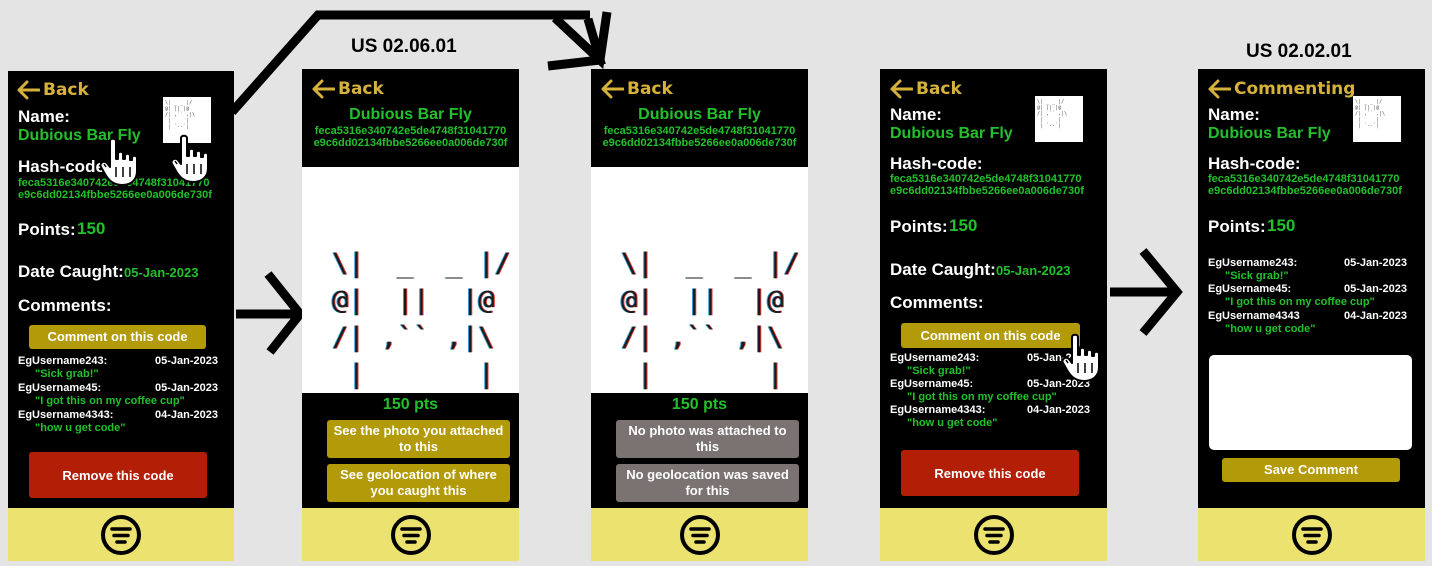 This screenshot has width=1432, height=566. Describe the element at coordinates (118, 368) in the screenshot. I see `comment-item: EgUsername243: 05-Jan-2023 "Sick grab!"` at that location.